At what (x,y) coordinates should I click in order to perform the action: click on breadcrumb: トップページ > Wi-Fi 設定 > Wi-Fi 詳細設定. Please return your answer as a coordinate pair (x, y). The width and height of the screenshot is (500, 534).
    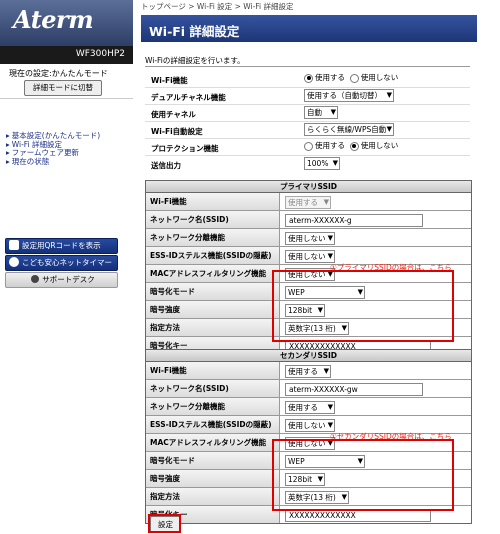
    Looking at the image, I should click on (217, 6).